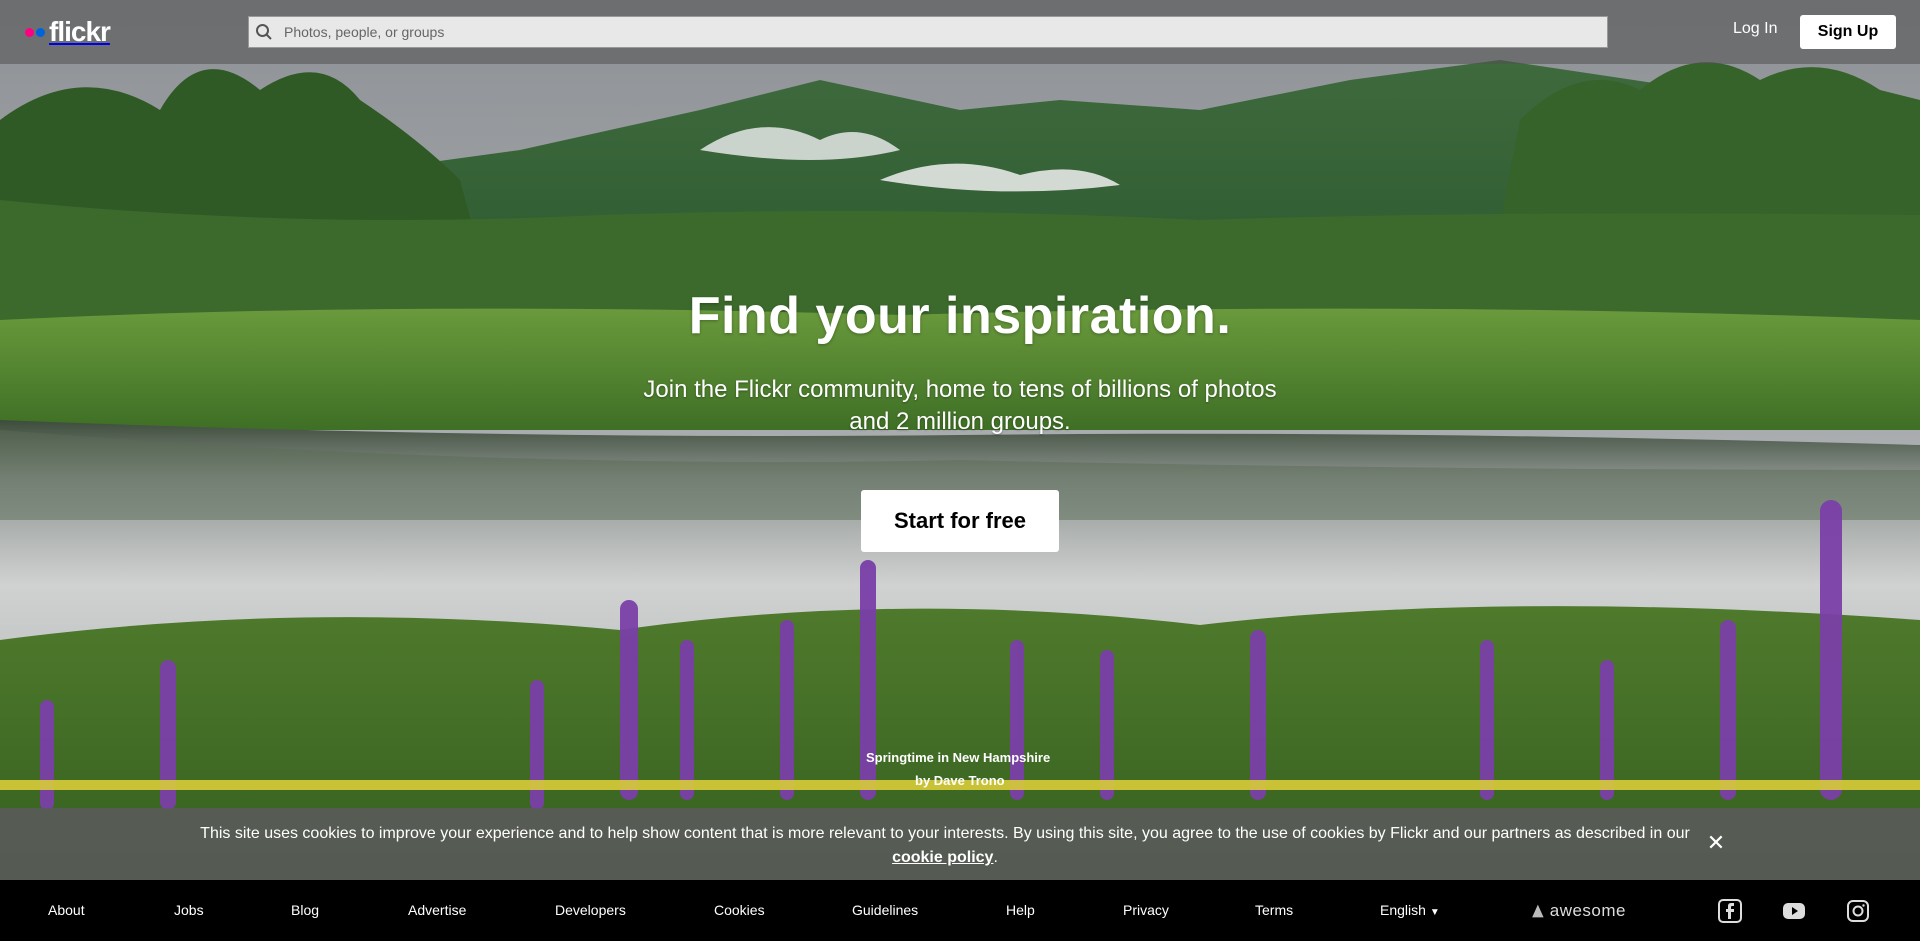 This screenshot has height=941, width=1920. I want to click on facebook-icon, so click(1730, 911).